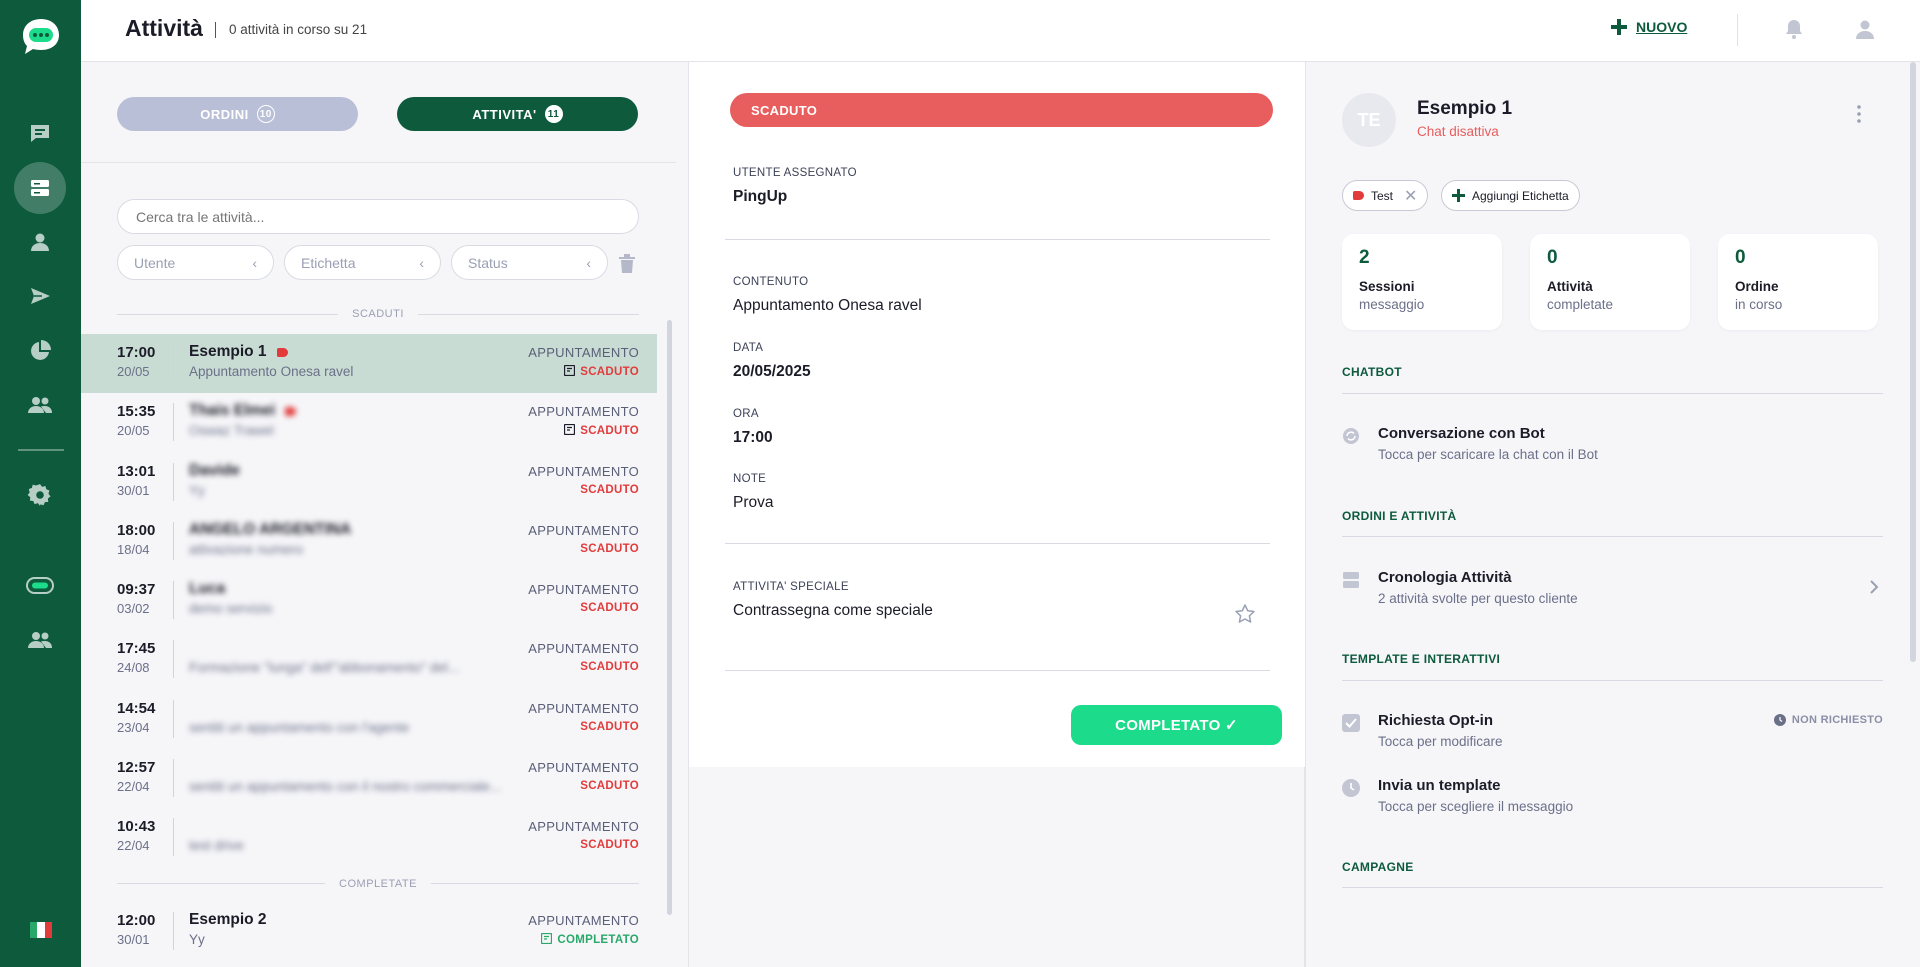 The width and height of the screenshot is (1920, 967). I want to click on activity-history-title: Cronologia Attività, so click(1445, 577).